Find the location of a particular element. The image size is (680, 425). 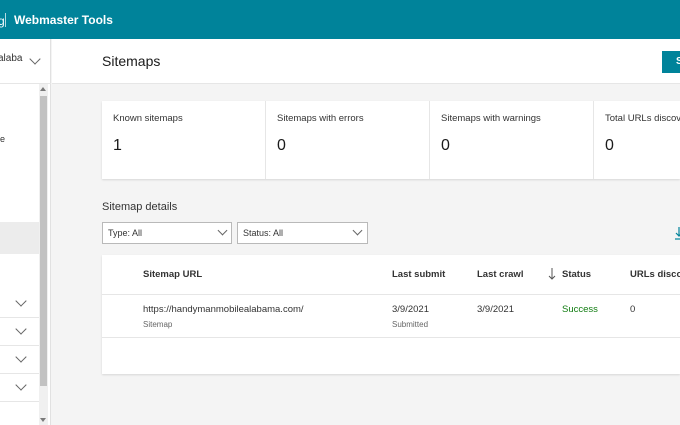

brand-fragment: g is located at coordinates (2, 21).